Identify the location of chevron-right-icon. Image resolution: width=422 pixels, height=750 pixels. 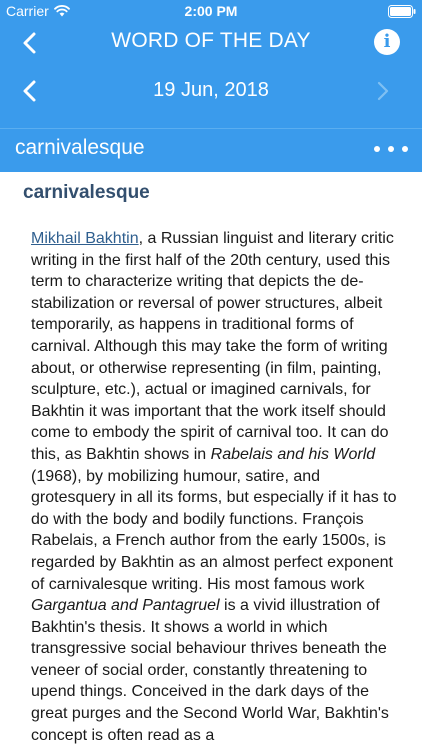
(383, 91).